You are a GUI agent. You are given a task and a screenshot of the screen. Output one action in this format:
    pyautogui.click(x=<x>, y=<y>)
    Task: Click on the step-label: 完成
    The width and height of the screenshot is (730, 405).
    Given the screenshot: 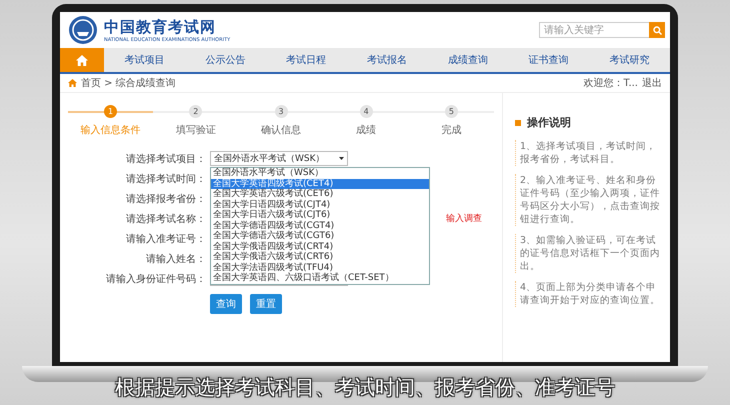 What is the action you would take?
    pyautogui.click(x=451, y=130)
    